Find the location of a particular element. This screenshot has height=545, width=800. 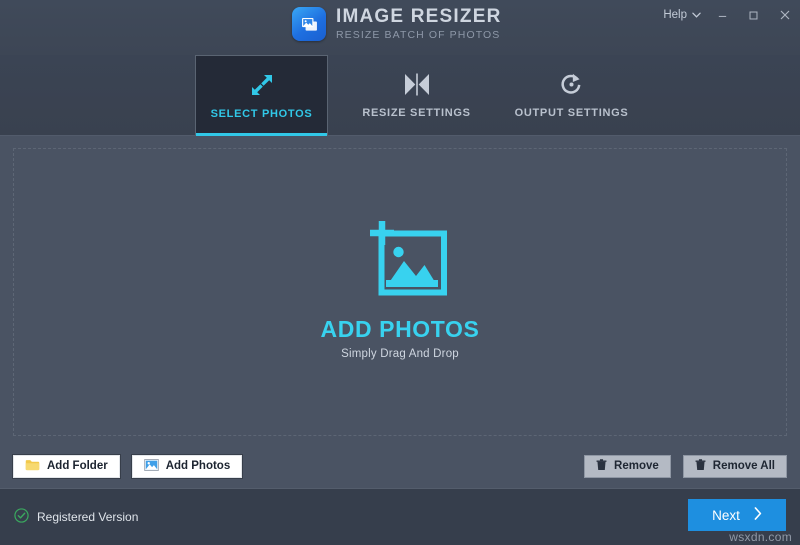

tab-output-settings: OUTPUT SETTINGS is located at coordinates (571, 95).